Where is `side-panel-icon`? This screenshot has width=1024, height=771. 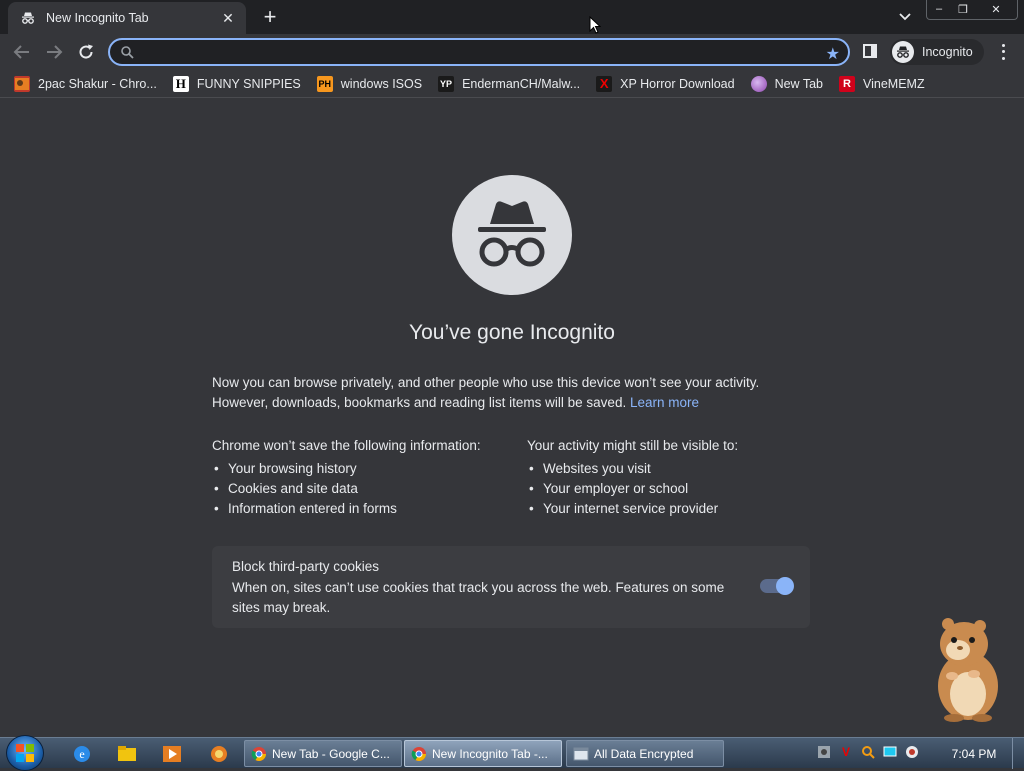 side-panel-icon is located at coordinates (871, 52).